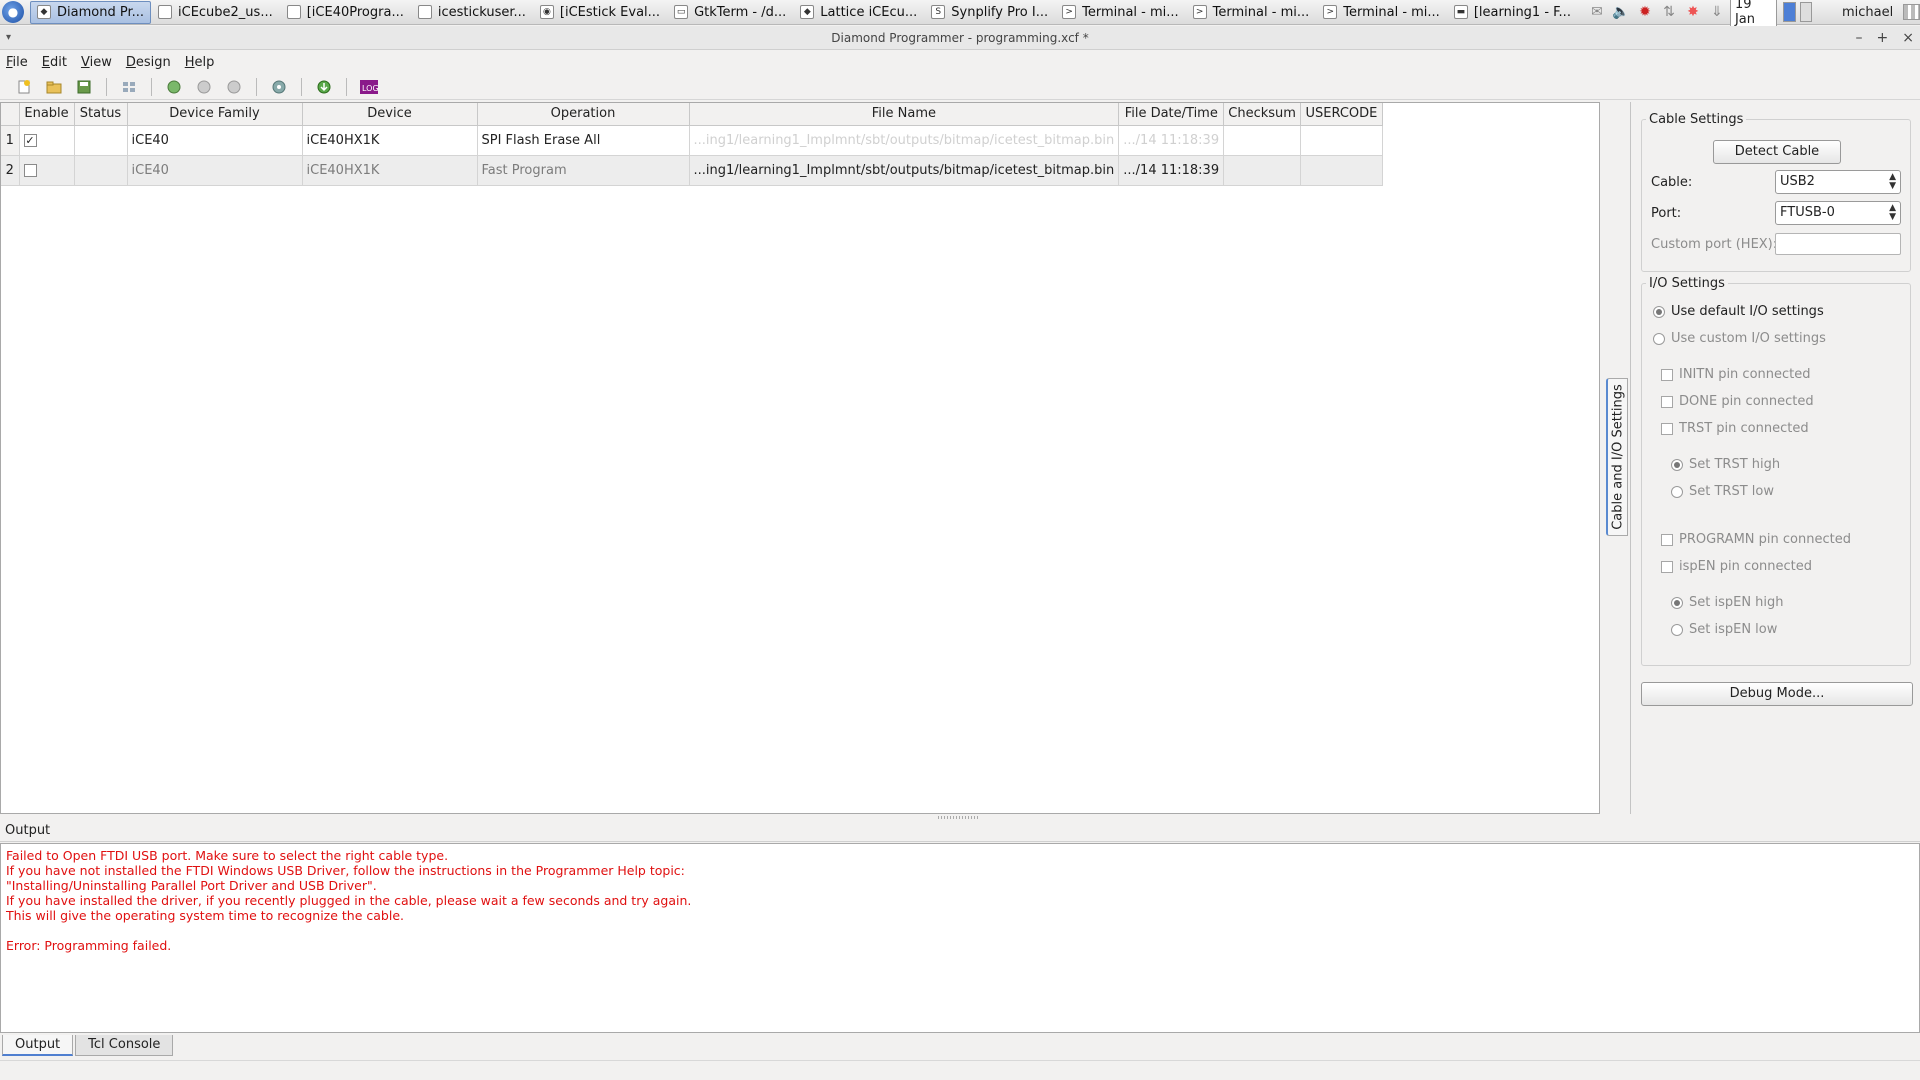  What do you see at coordinates (1859, 38) in the screenshot?
I see `minimize-icon: –` at bounding box center [1859, 38].